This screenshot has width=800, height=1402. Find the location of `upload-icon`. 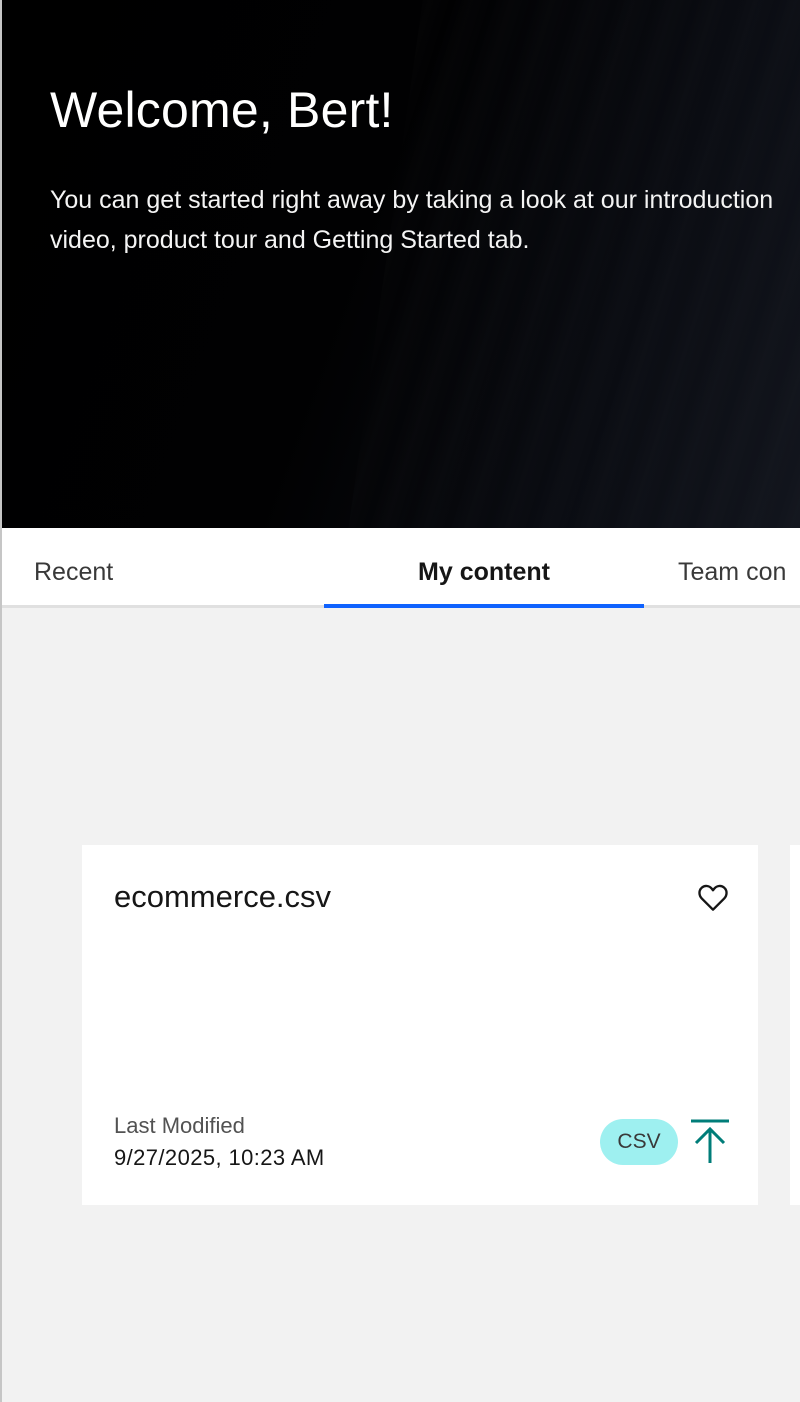

upload-icon is located at coordinates (710, 1142).